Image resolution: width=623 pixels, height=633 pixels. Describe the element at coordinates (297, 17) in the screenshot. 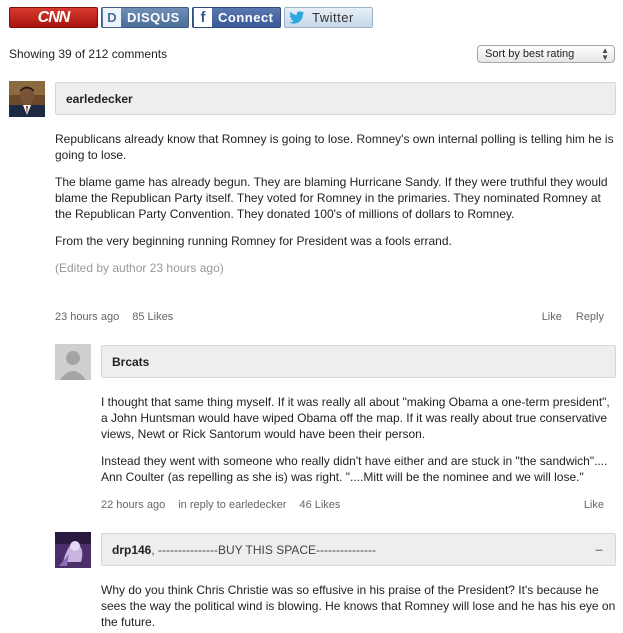

I see `twitter-icon` at that location.